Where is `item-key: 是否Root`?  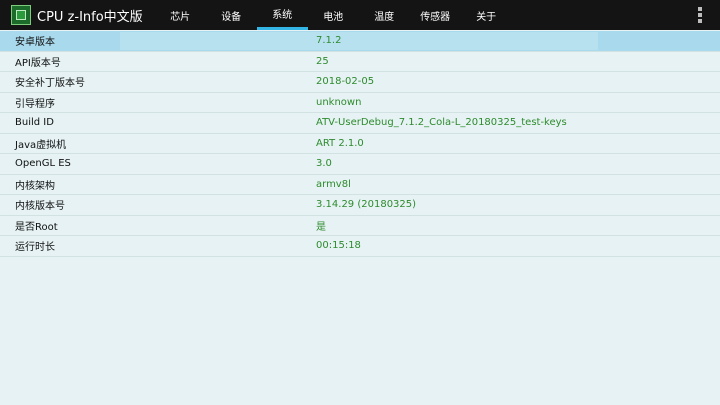 item-key: 是否Root is located at coordinates (36, 227).